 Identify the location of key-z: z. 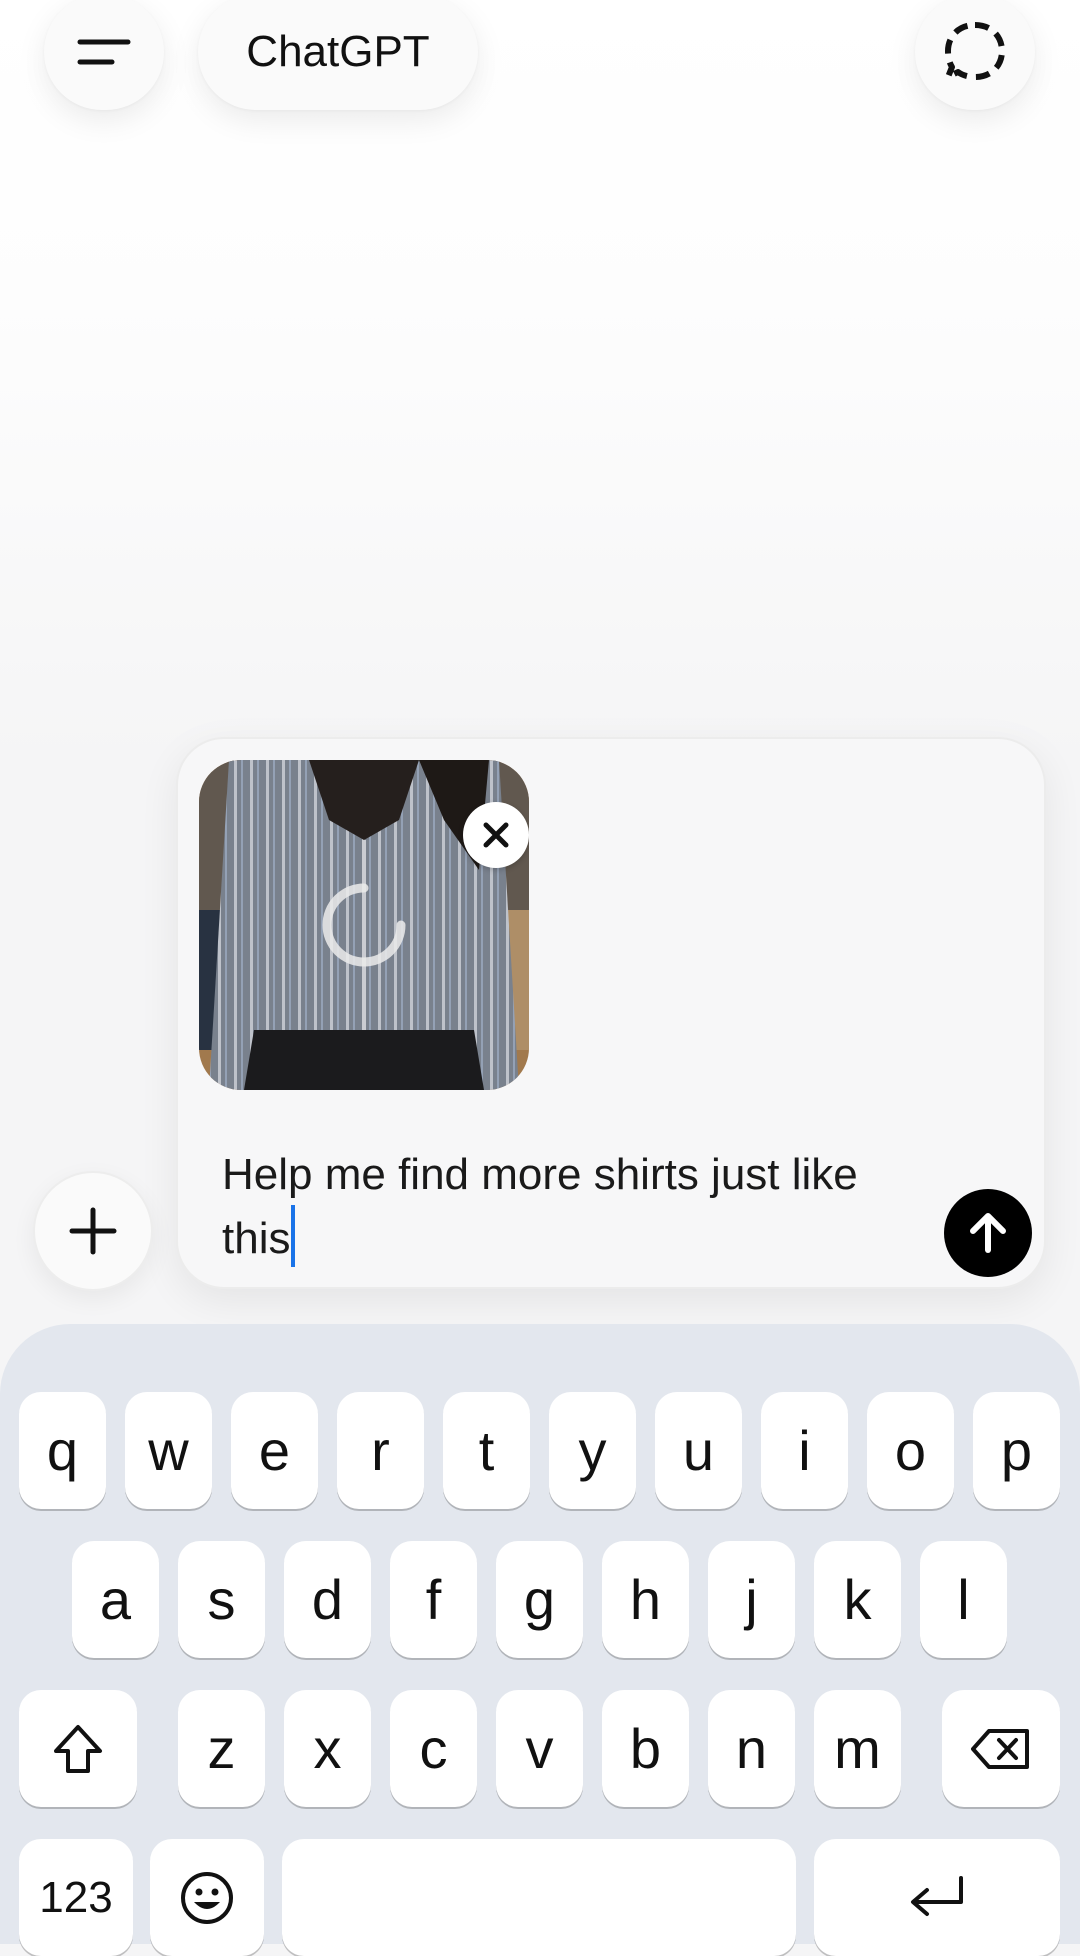
(221, 1748).